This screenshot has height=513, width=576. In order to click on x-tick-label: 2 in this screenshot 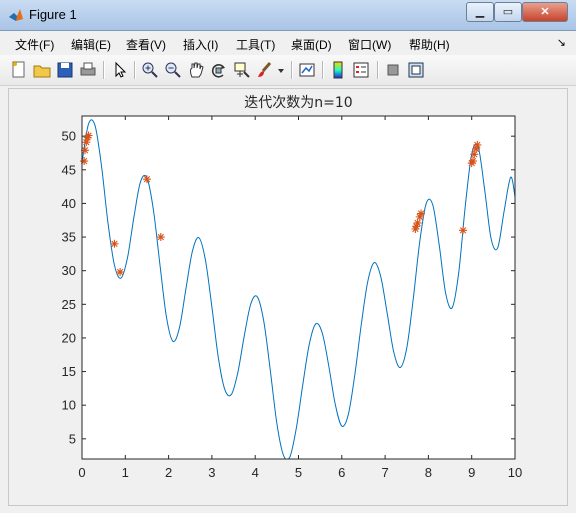, I will do `click(168, 472)`.